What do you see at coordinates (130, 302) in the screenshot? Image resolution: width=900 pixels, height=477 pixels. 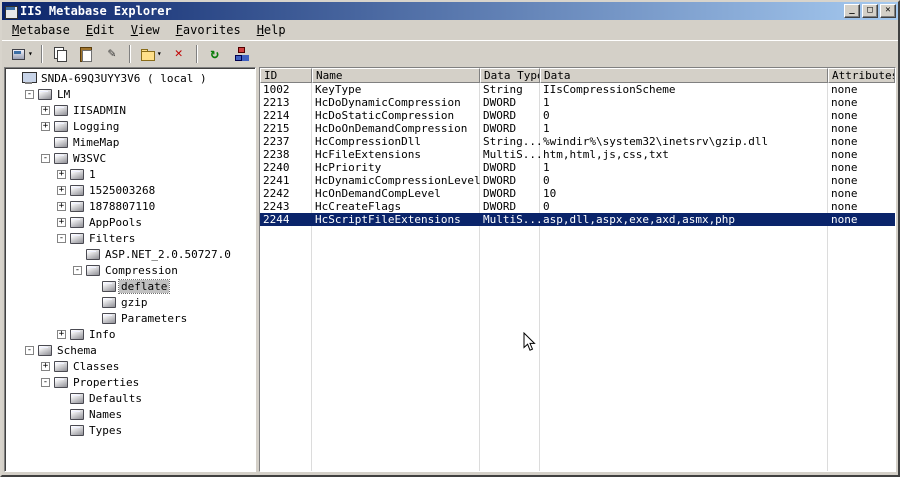 I see `tree-item-gzip: gzip` at bounding box center [130, 302].